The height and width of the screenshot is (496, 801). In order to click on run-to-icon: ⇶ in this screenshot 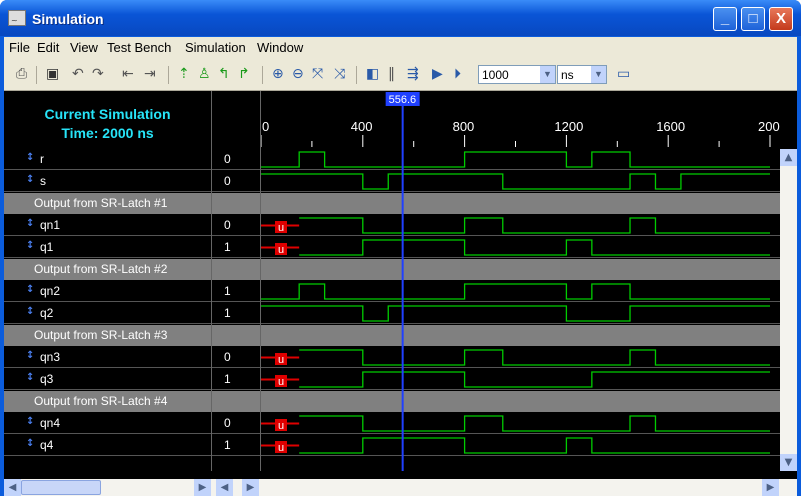, I will do `click(413, 74)`.